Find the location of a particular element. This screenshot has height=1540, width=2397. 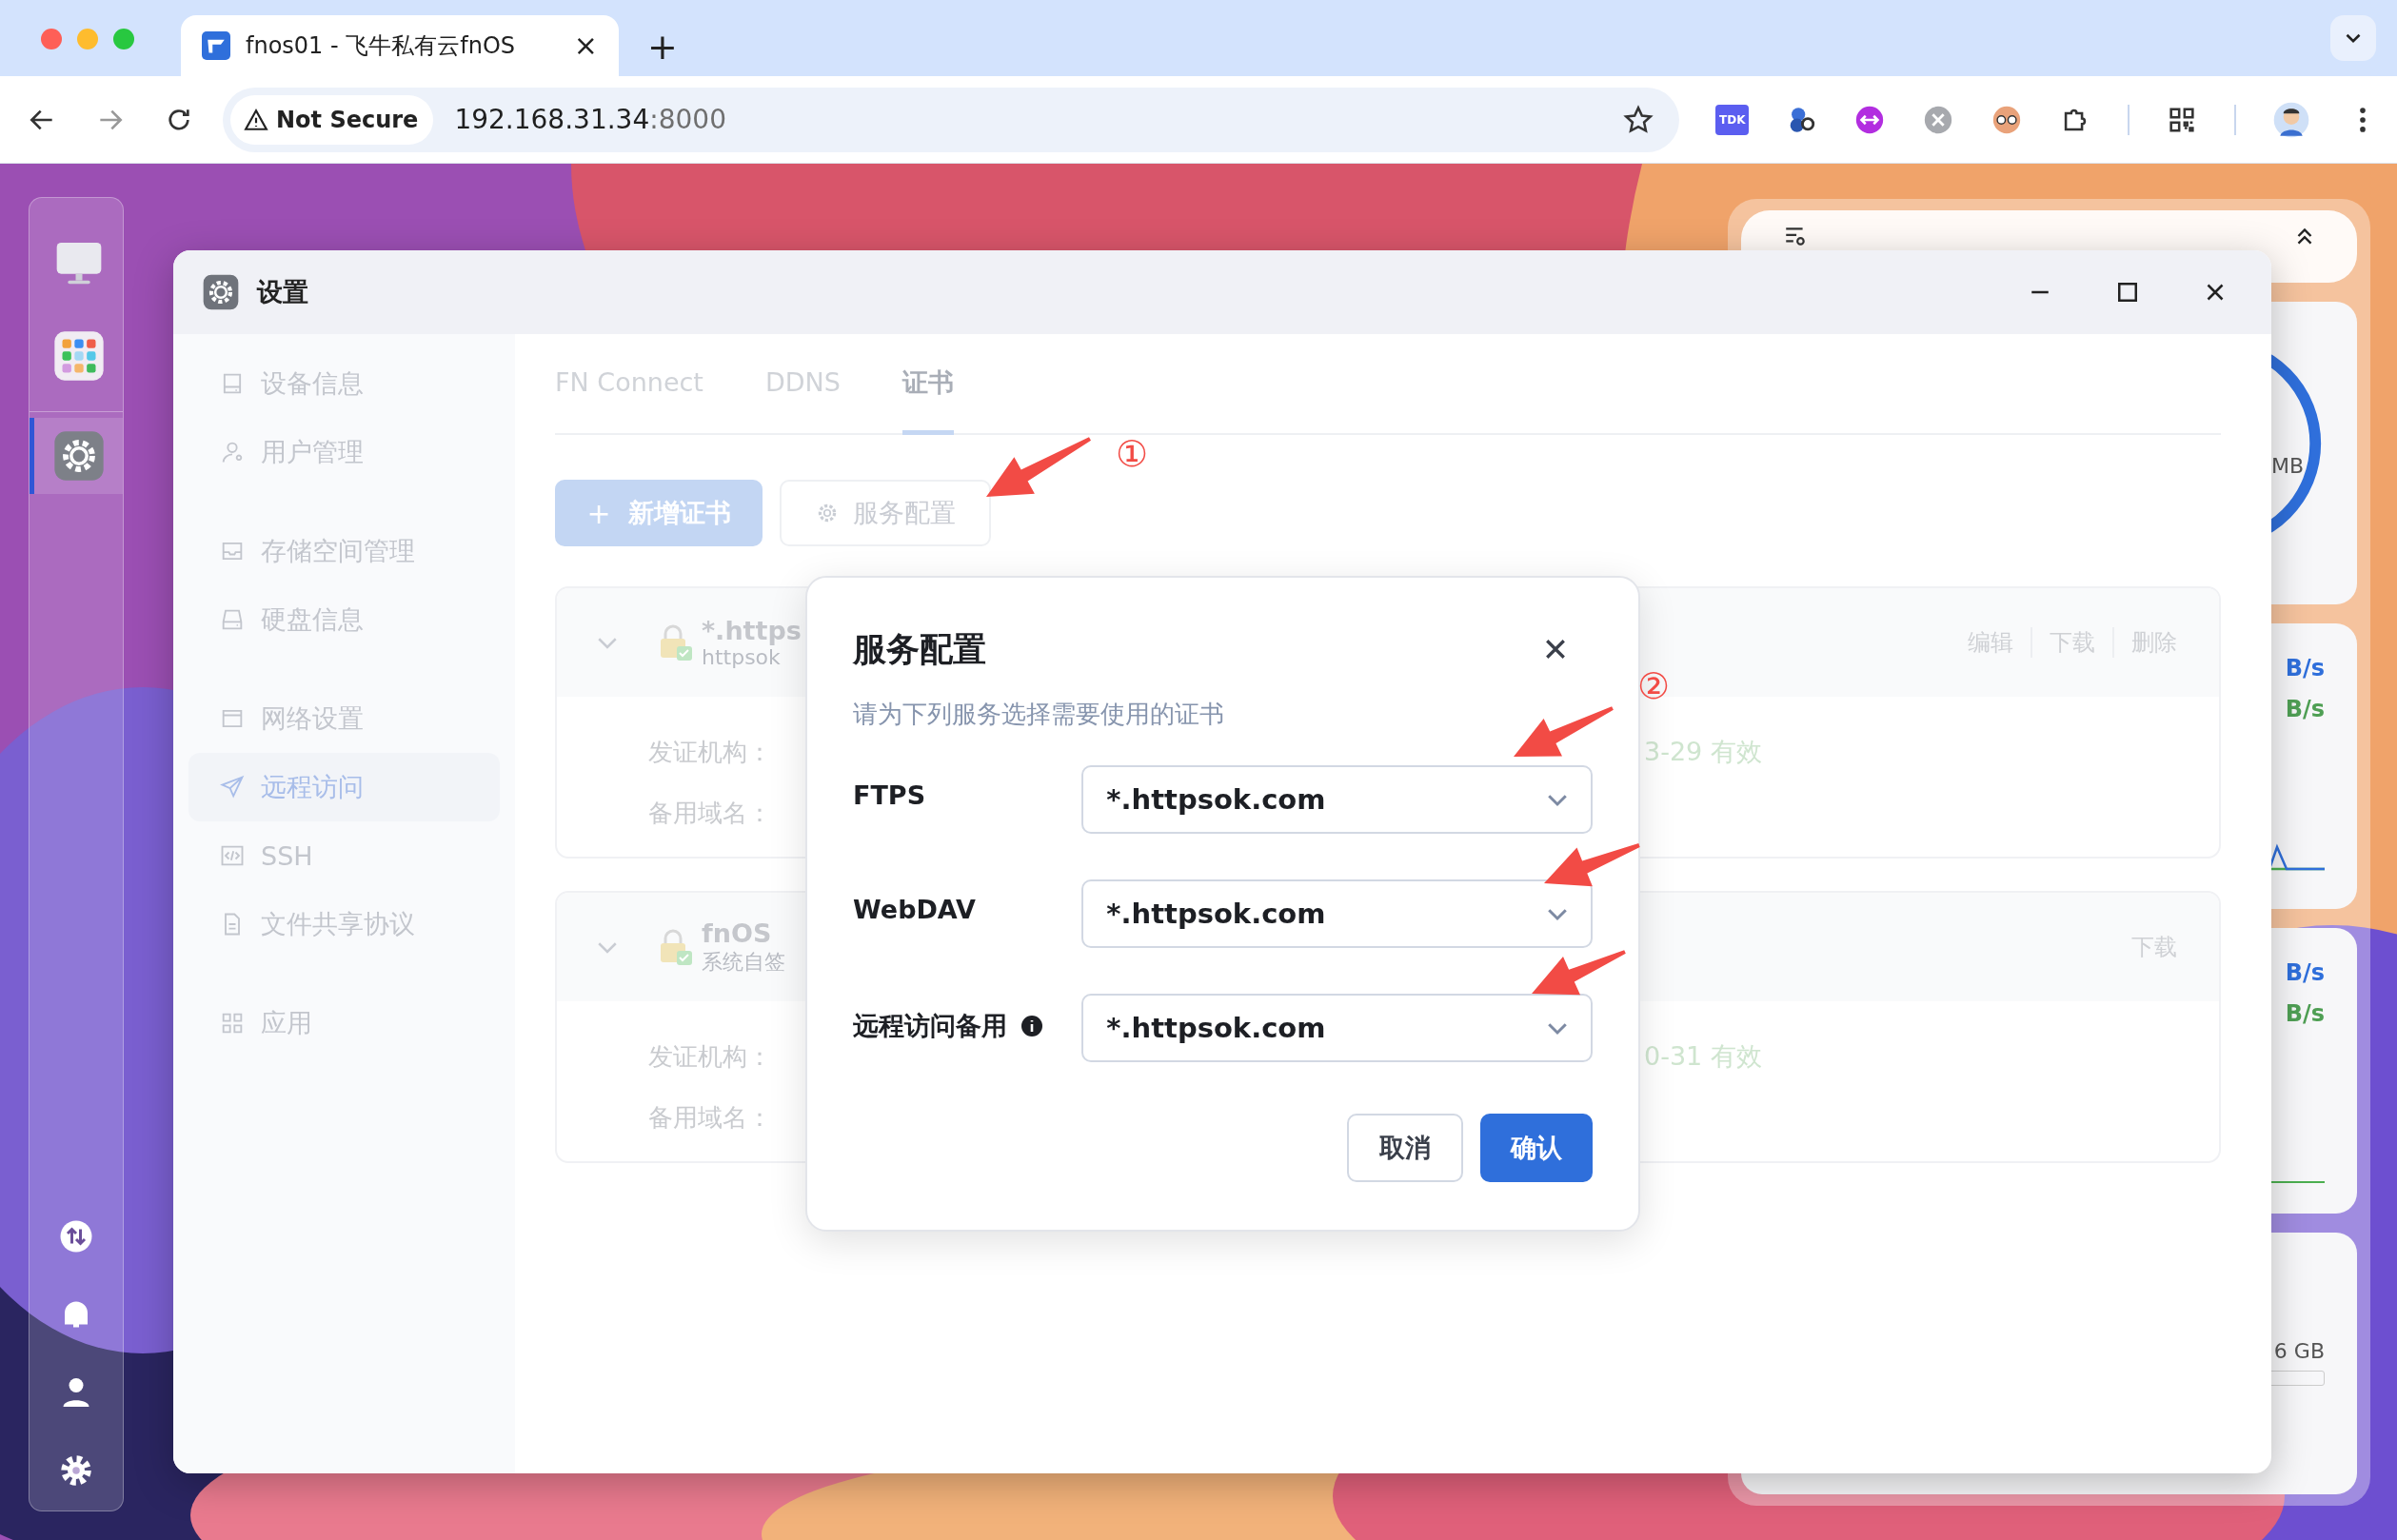

profile-avatar is located at coordinates (2291, 119).